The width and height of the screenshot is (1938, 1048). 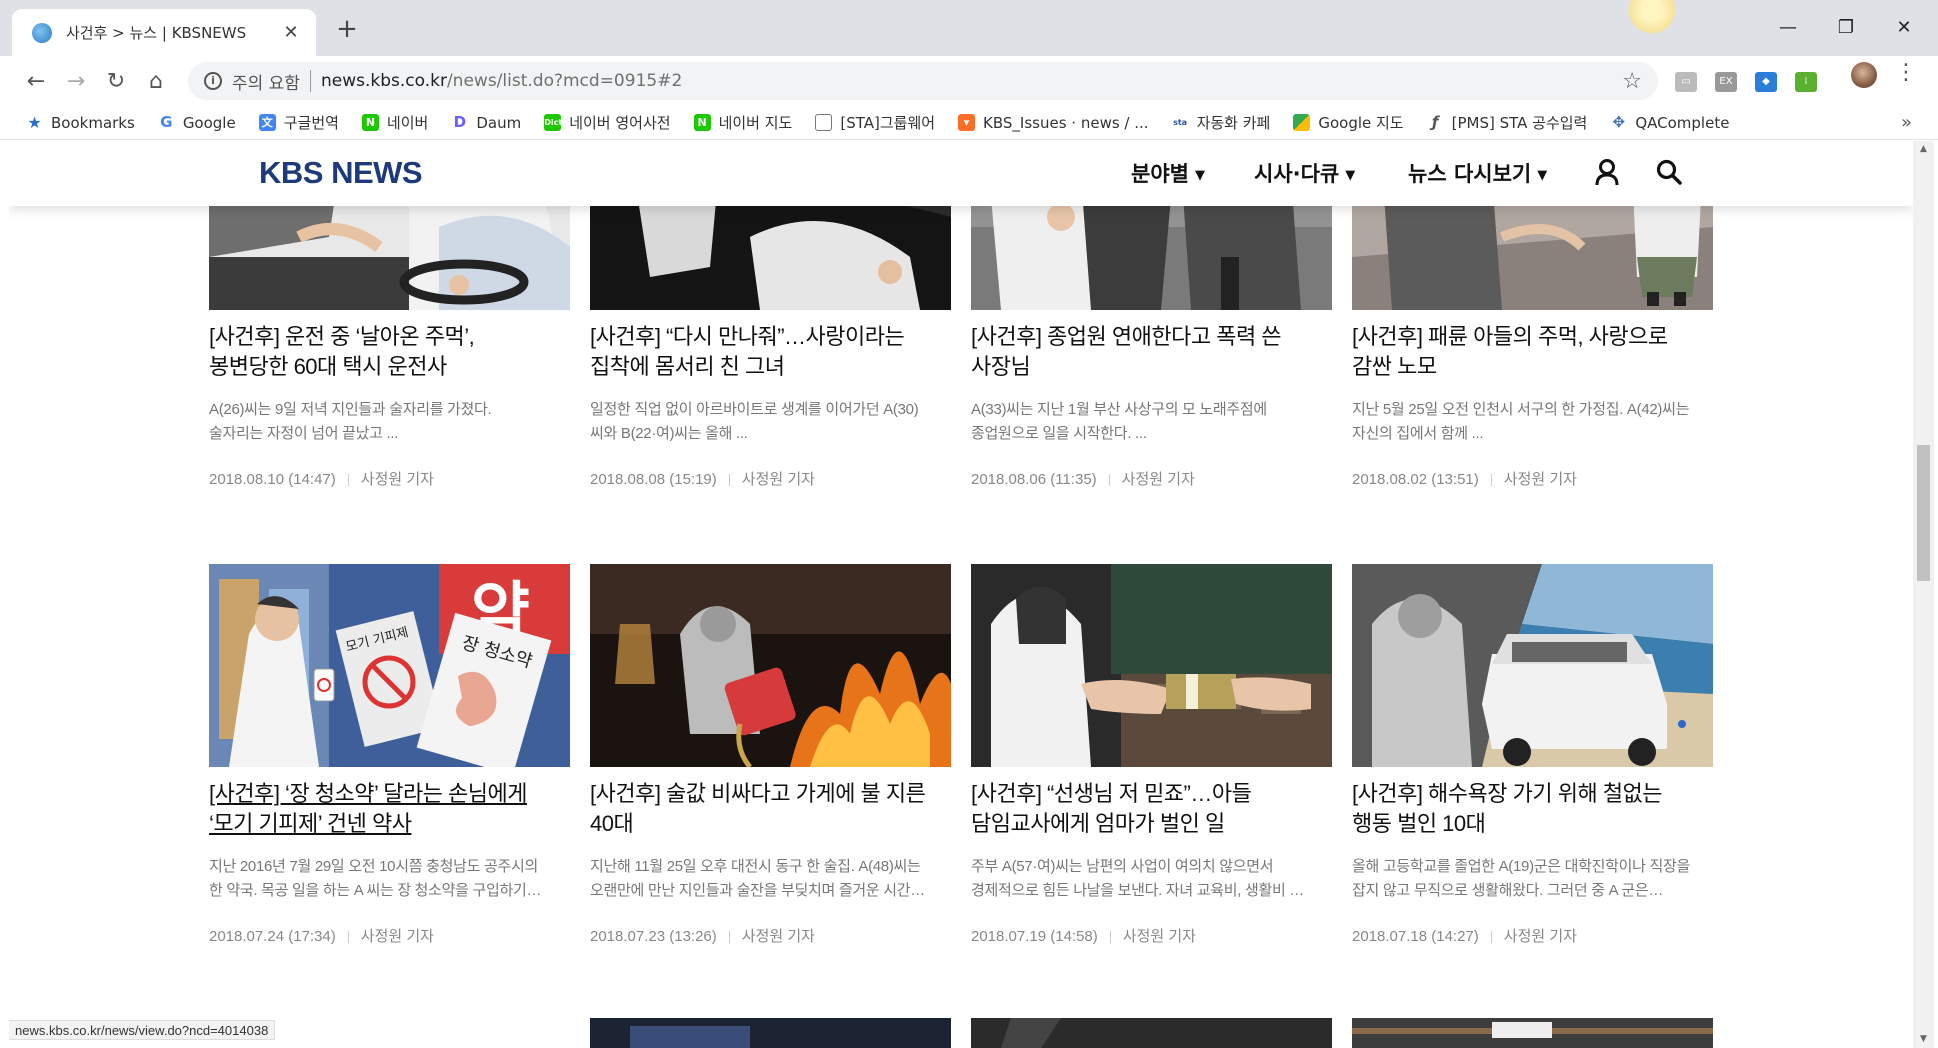 What do you see at coordinates (197, 123) in the screenshot?
I see `bookmark-item: G Google` at bounding box center [197, 123].